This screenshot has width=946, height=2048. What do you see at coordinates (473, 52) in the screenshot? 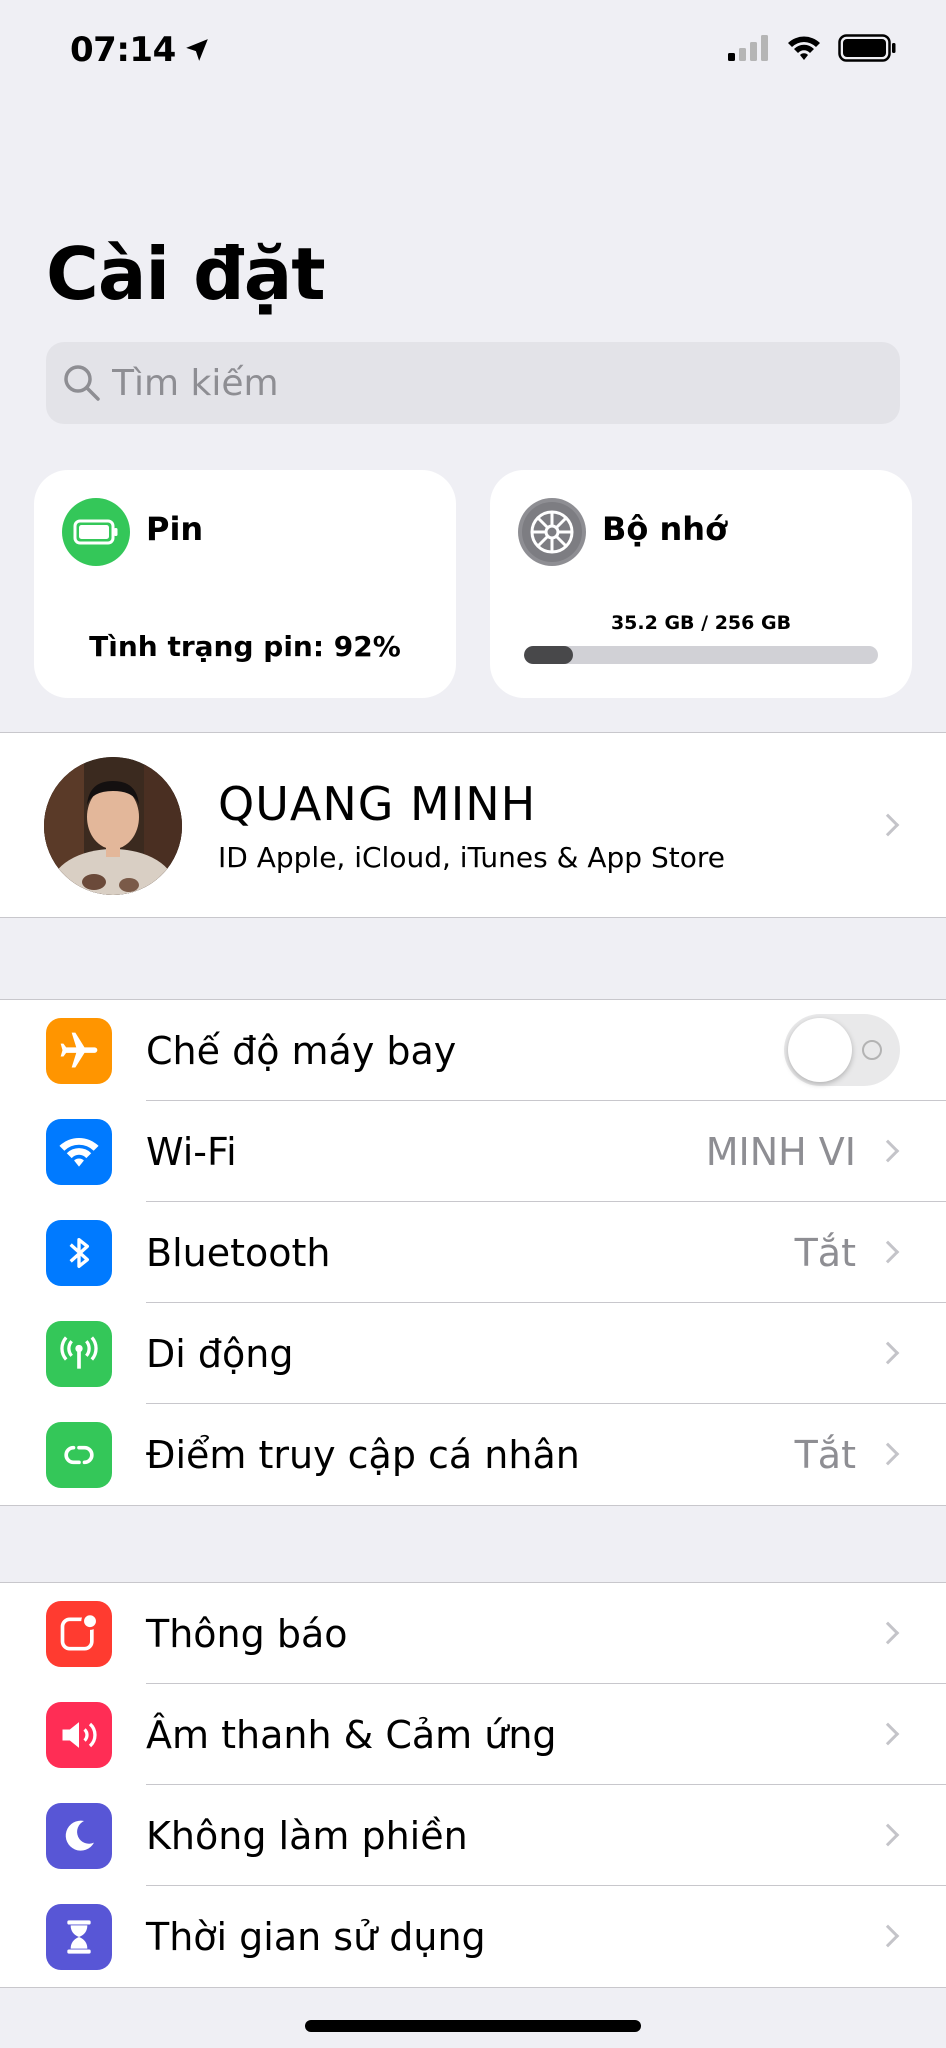
I see `status-bar: 07:14` at bounding box center [473, 52].